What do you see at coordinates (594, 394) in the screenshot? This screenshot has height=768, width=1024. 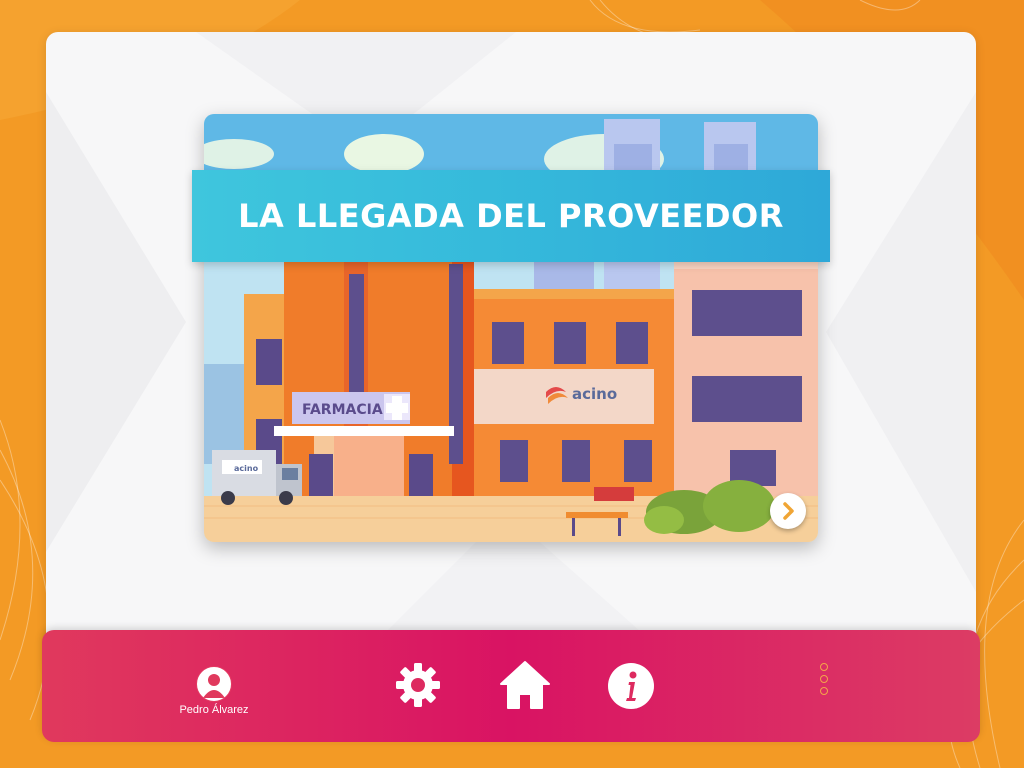 I see `company-sign: acino` at bounding box center [594, 394].